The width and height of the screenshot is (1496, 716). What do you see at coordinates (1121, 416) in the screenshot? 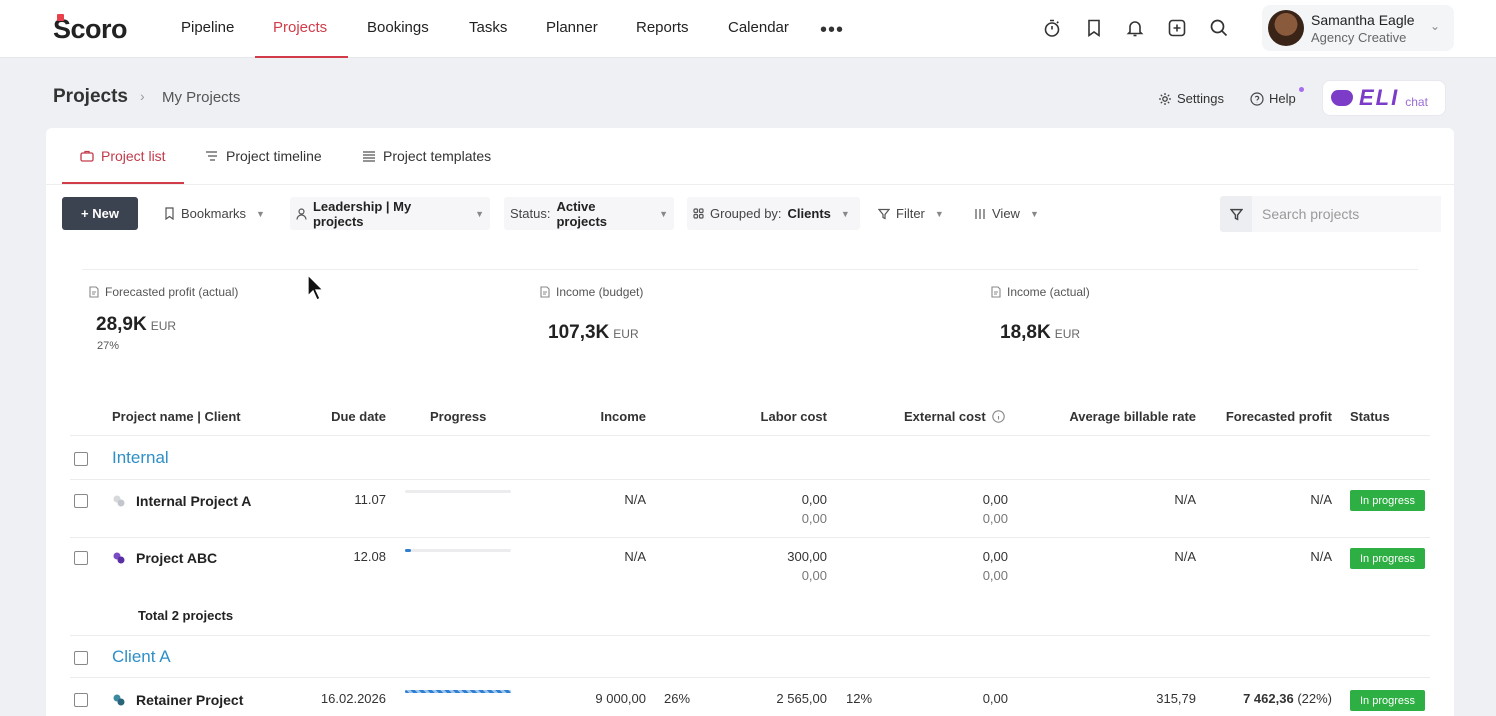
I see `column-header-avg-rate: Average billable rate` at bounding box center [1121, 416].